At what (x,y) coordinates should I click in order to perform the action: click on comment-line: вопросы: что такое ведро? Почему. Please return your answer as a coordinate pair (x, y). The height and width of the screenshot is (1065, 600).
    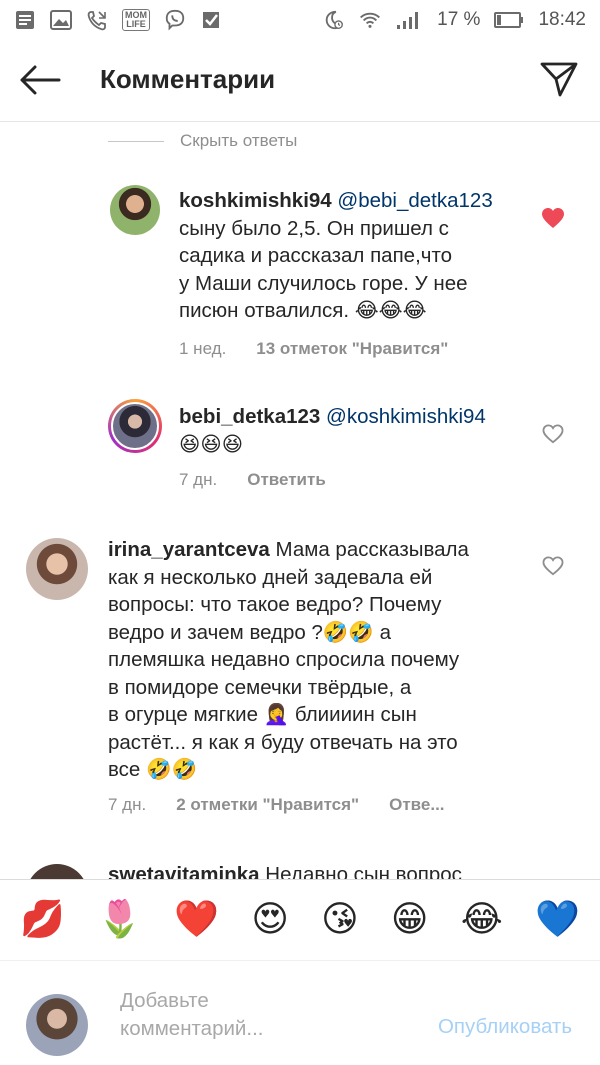
    Looking at the image, I should click on (275, 604).